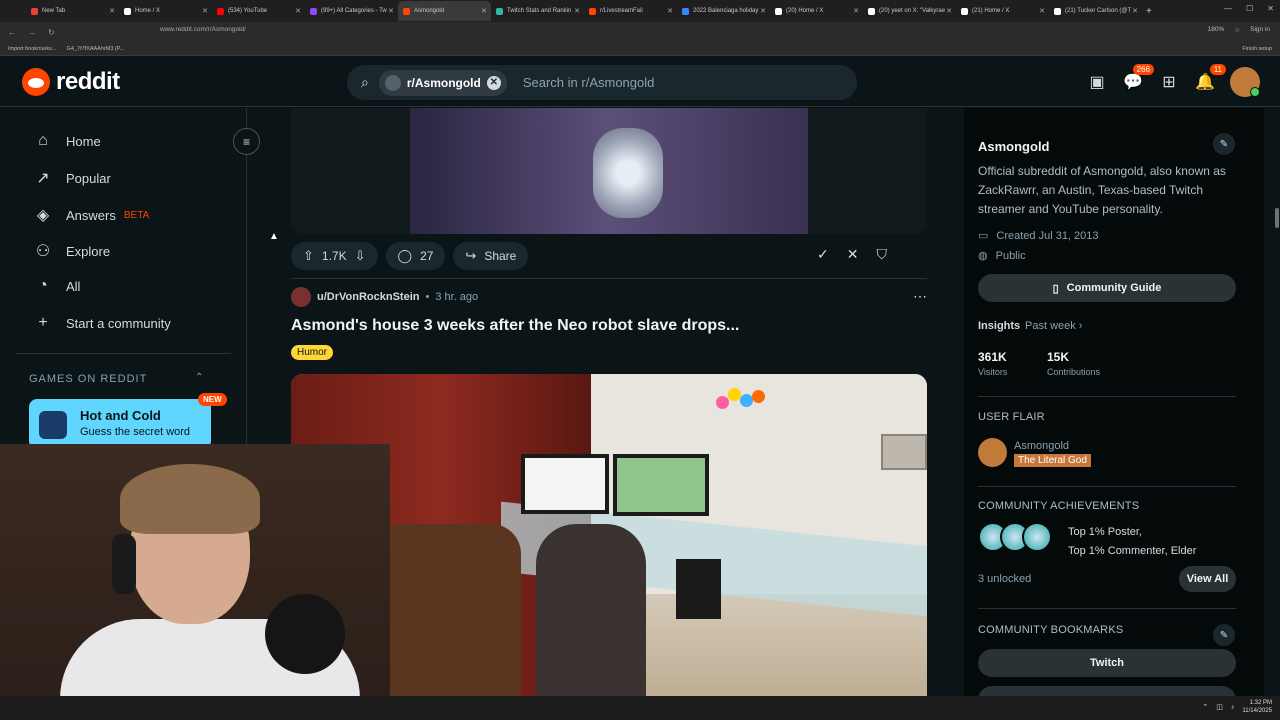  What do you see at coordinates (1149, 11) in the screenshot?
I see `new-tab-button: +` at bounding box center [1149, 11].